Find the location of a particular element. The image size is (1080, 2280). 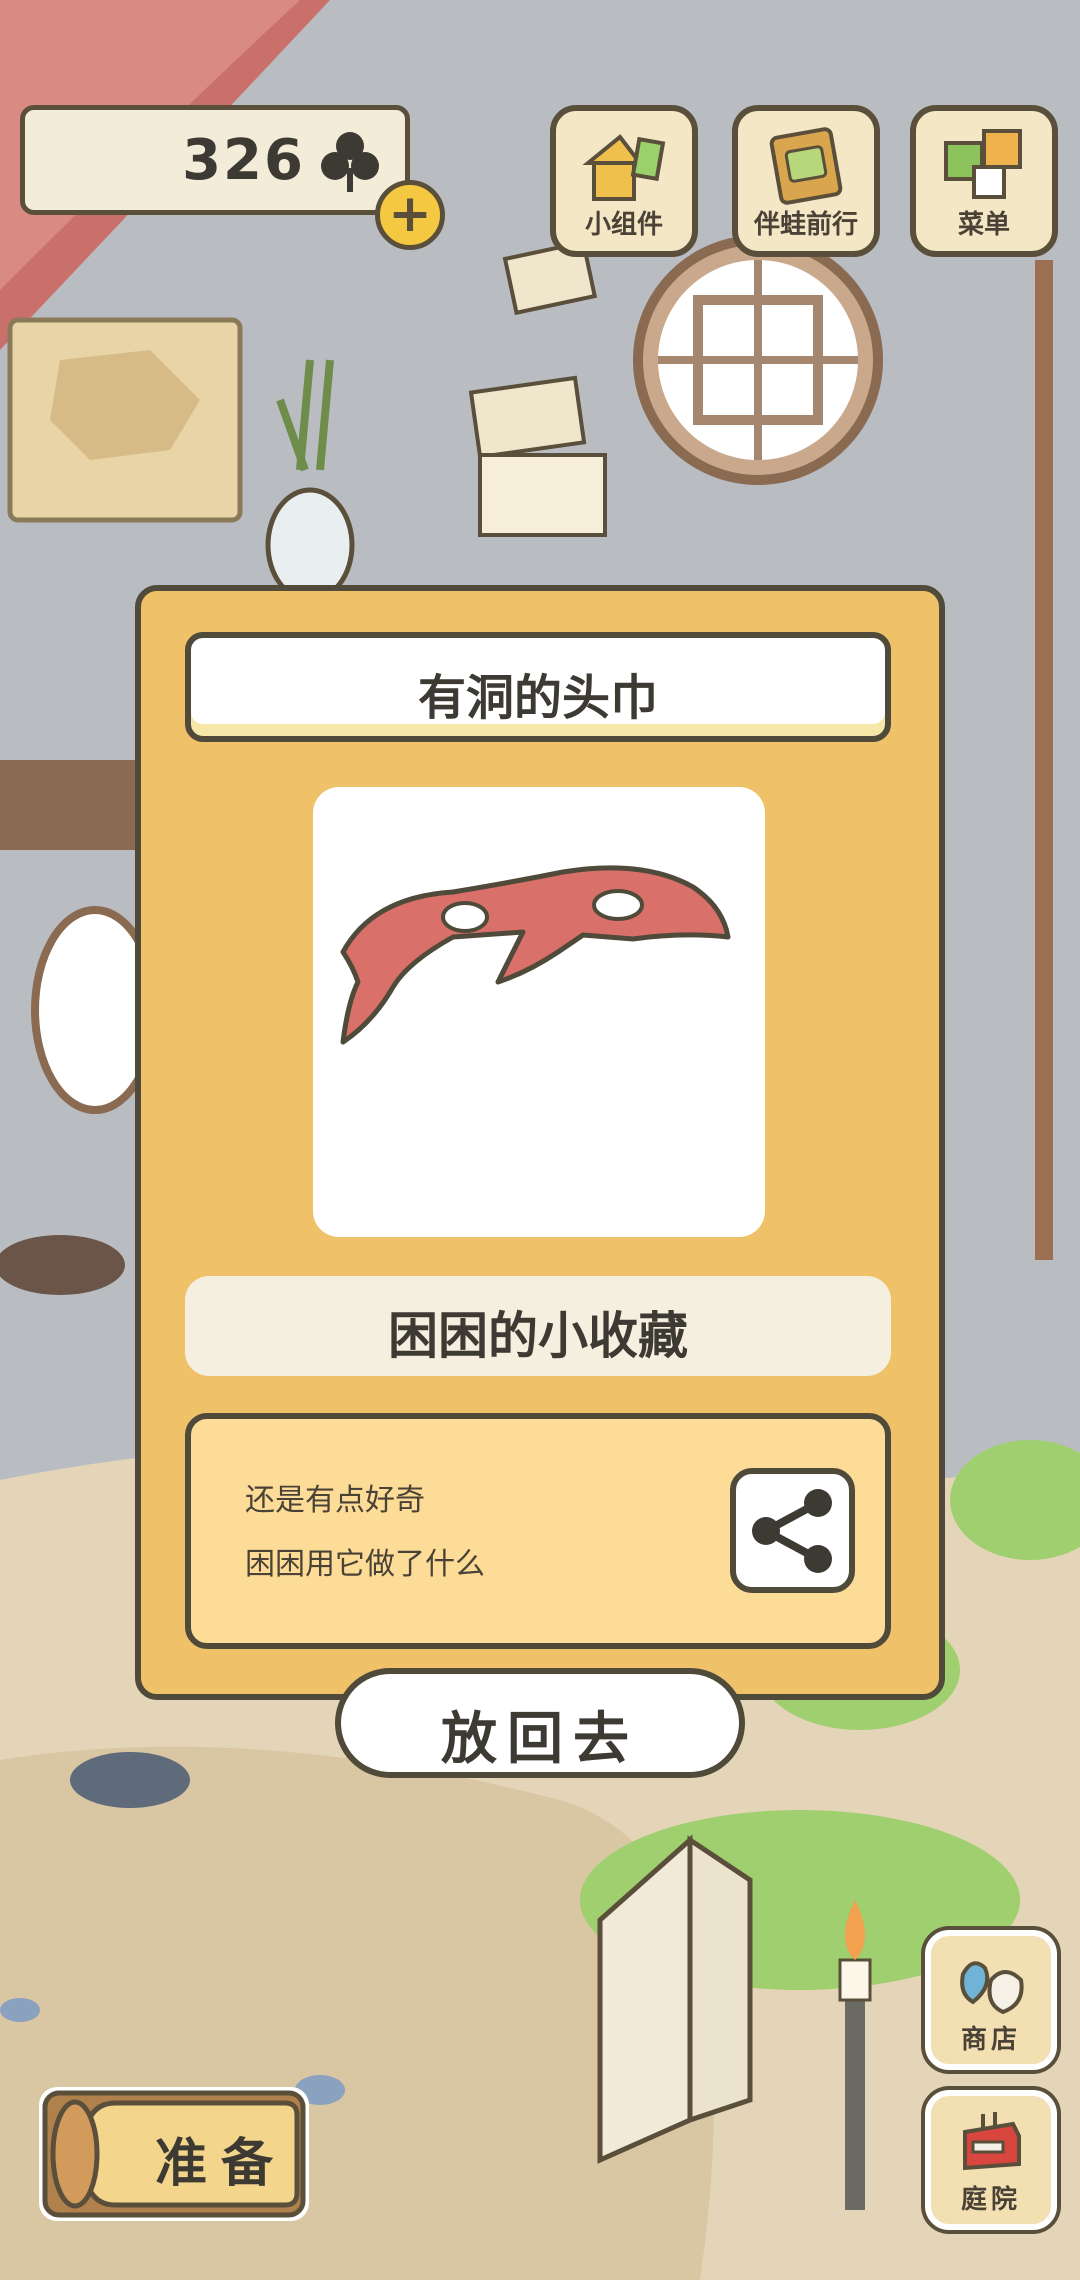

menu-label: 菜单 is located at coordinates (983, 225).